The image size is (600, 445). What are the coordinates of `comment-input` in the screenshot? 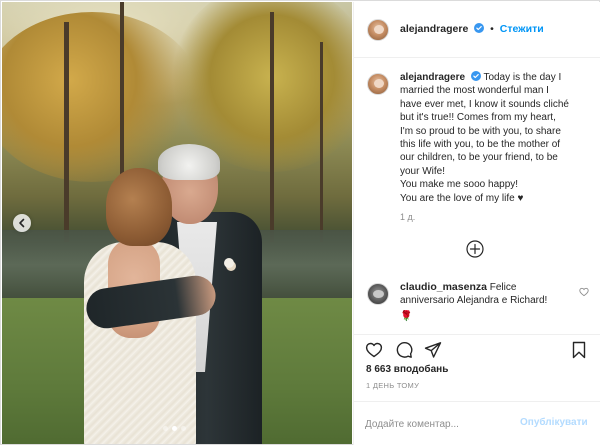 It's located at (440, 424).